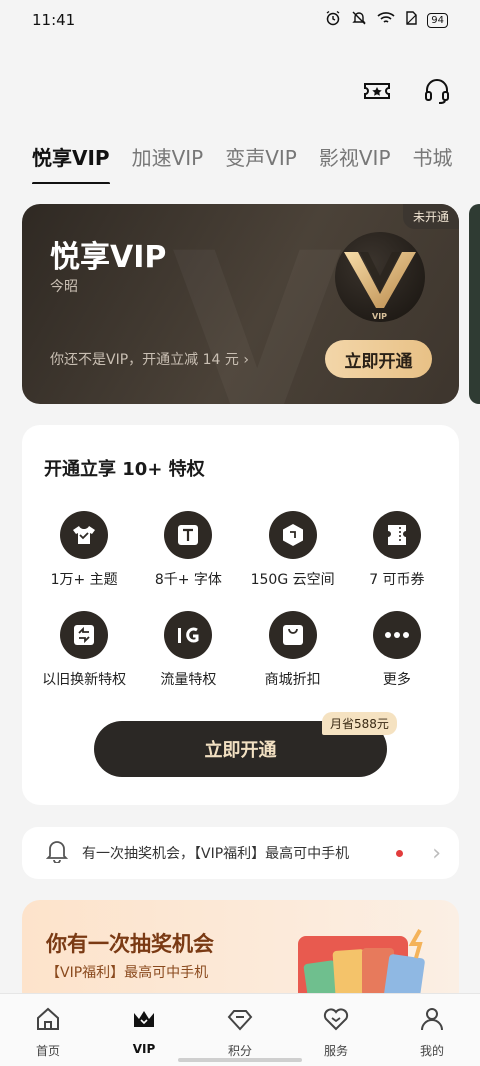  What do you see at coordinates (292, 635) in the screenshot?
I see `shopping-bag-icon` at bounding box center [292, 635].